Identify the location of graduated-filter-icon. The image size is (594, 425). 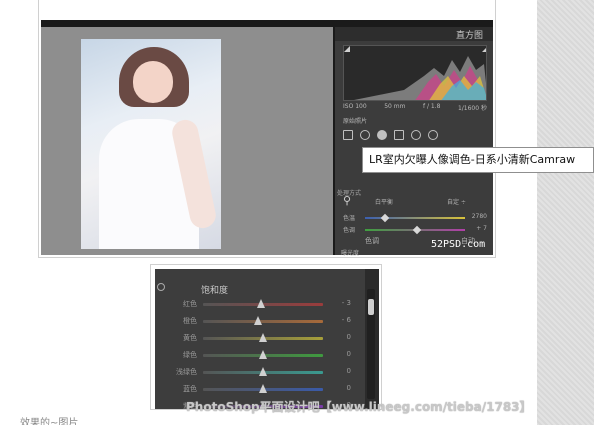
(399, 135).